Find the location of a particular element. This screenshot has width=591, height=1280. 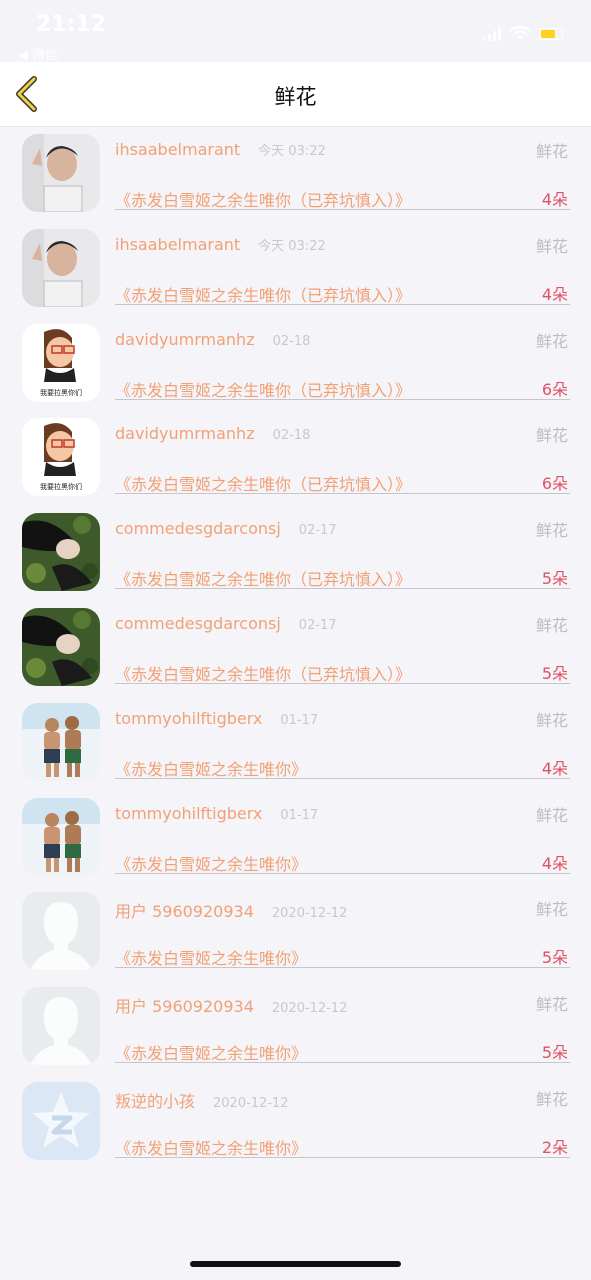

battery-level is located at coordinates (548, 34).